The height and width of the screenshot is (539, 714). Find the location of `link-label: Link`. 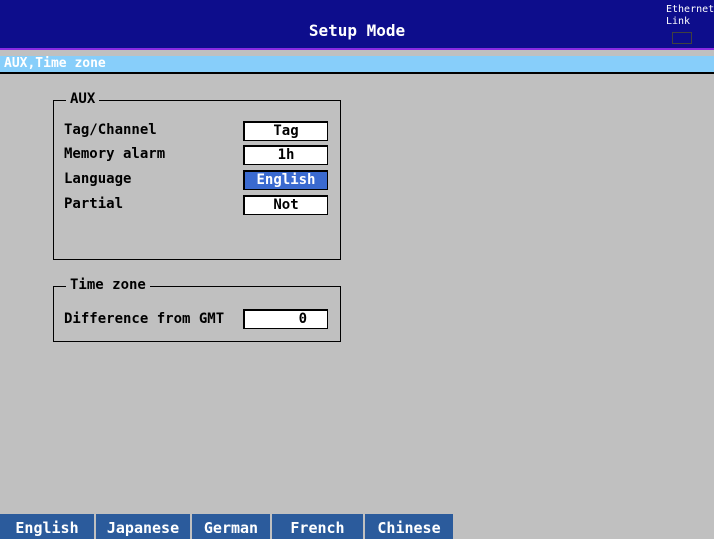

link-label: Link is located at coordinates (678, 21).